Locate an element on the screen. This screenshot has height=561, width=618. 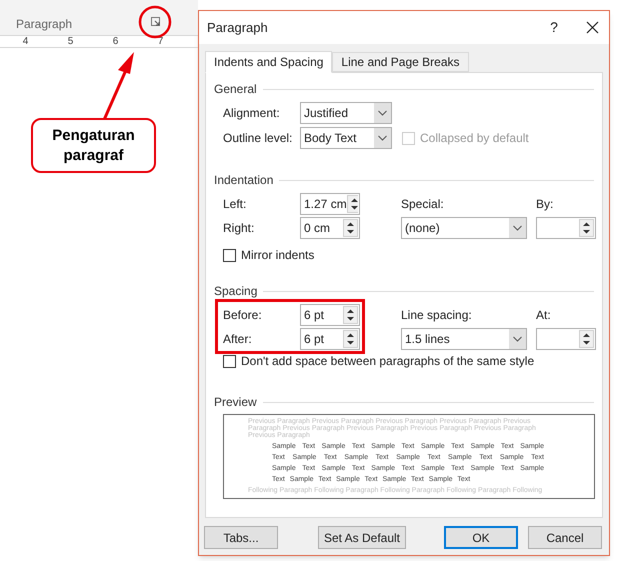
section-heading: Spacing is located at coordinates (236, 291).